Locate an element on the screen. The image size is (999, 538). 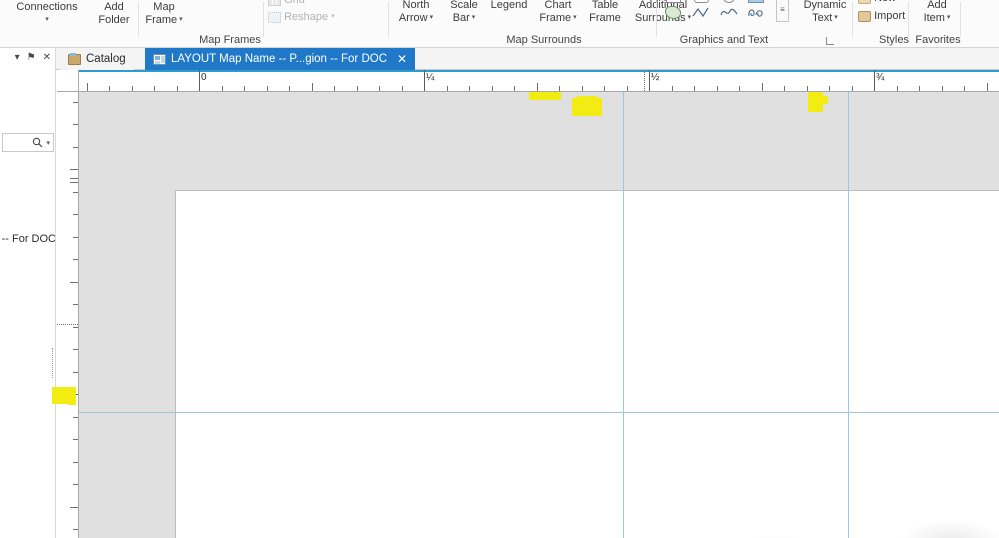
ribbon-button-dynamic-text-label-1: Dynamic is located at coordinates (825, 5).